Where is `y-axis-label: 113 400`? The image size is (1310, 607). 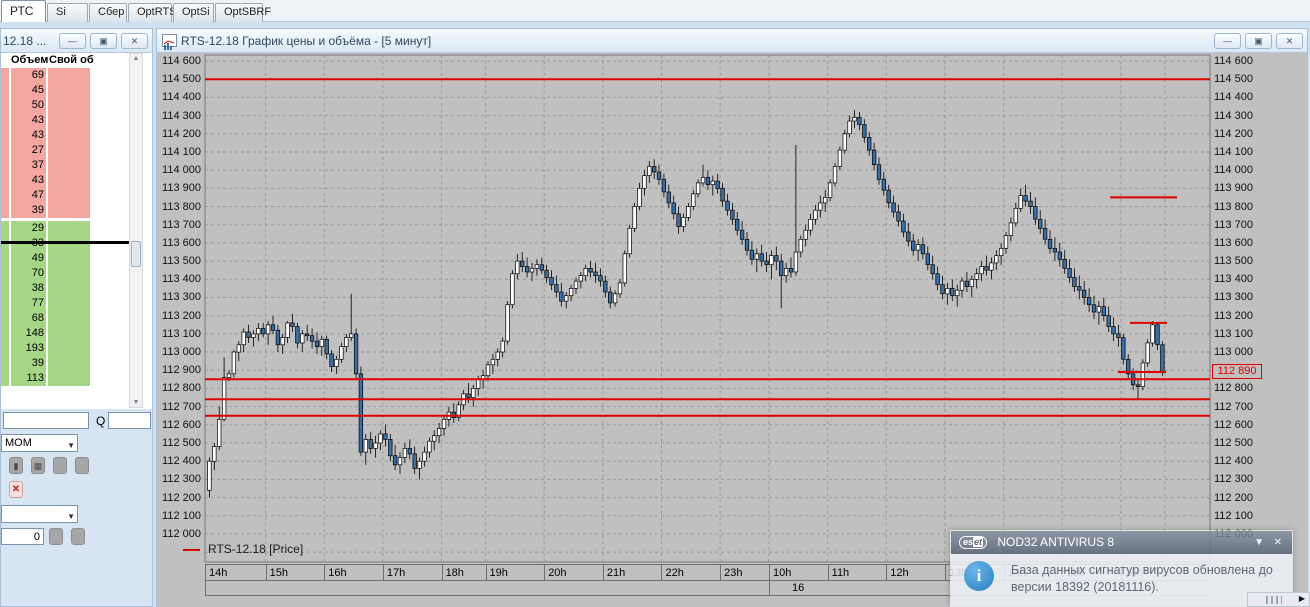
y-axis-label: 113 400 is located at coordinates (181, 279).